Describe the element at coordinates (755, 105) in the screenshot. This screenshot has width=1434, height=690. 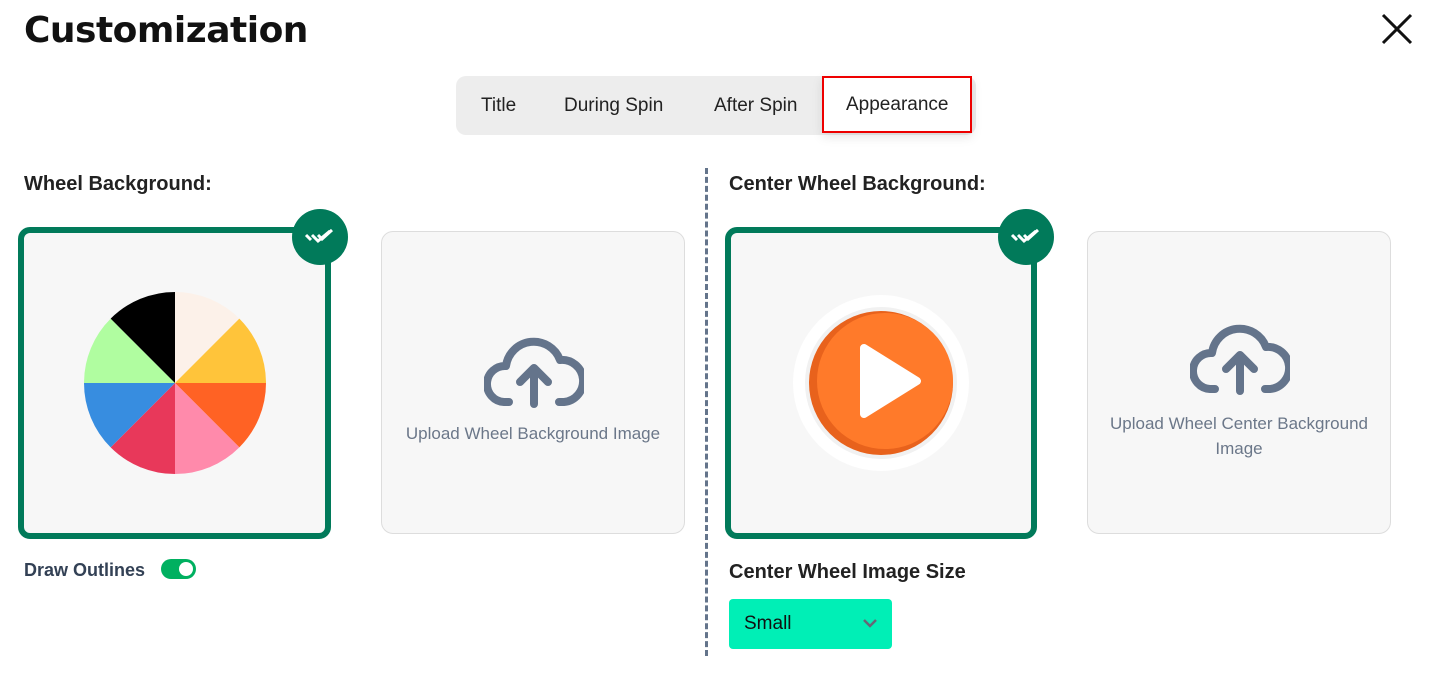
I see `tab-after-spin: After Spin` at that location.